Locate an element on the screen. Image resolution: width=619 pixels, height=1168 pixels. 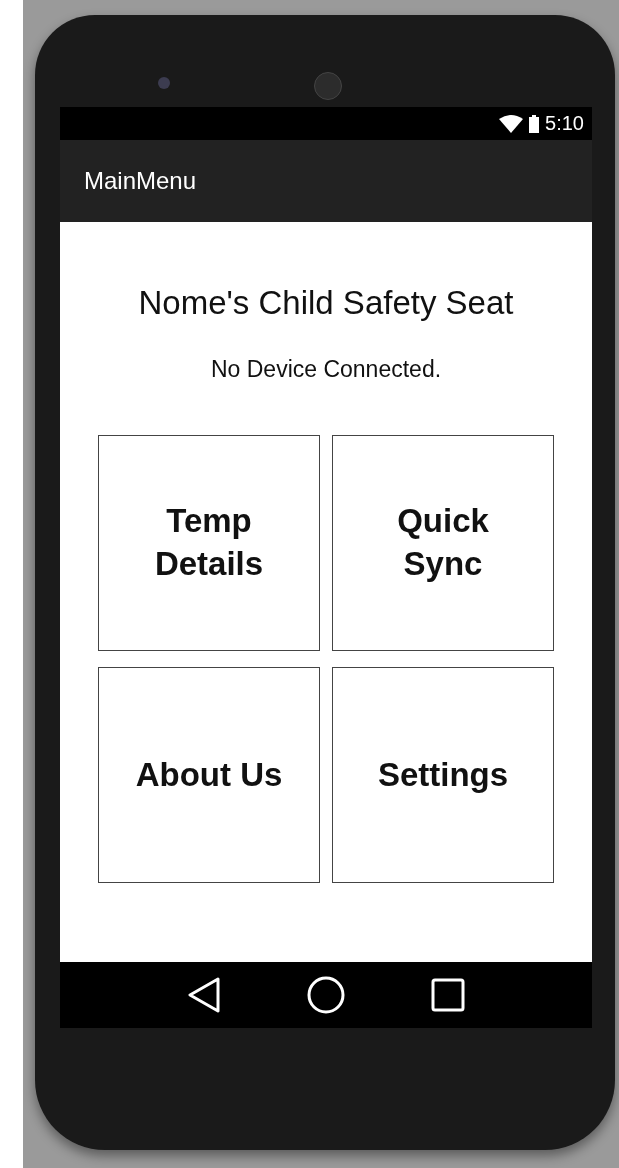
connection-status: No Device Connected. is located at coordinates (326, 369).